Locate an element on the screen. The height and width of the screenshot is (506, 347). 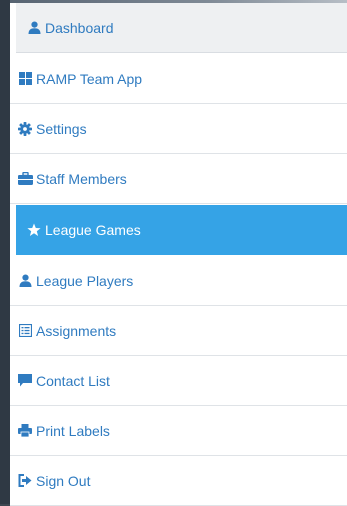
print-icon is located at coordinates (25, 431).